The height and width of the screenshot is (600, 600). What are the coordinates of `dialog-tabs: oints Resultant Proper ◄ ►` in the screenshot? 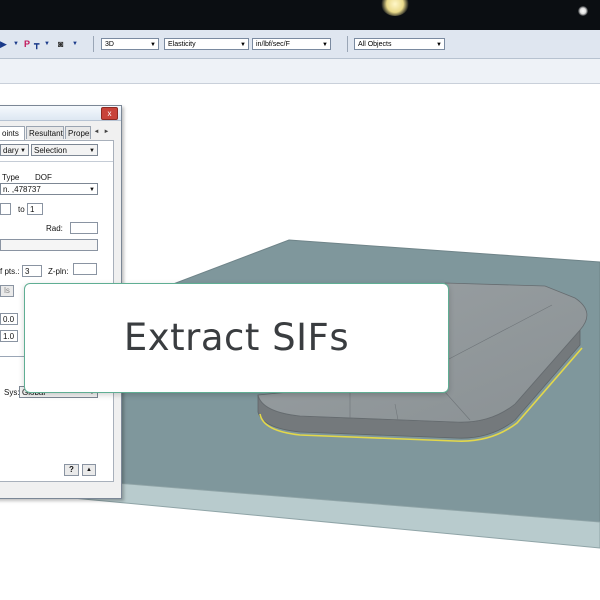 It's located at (60, 133).